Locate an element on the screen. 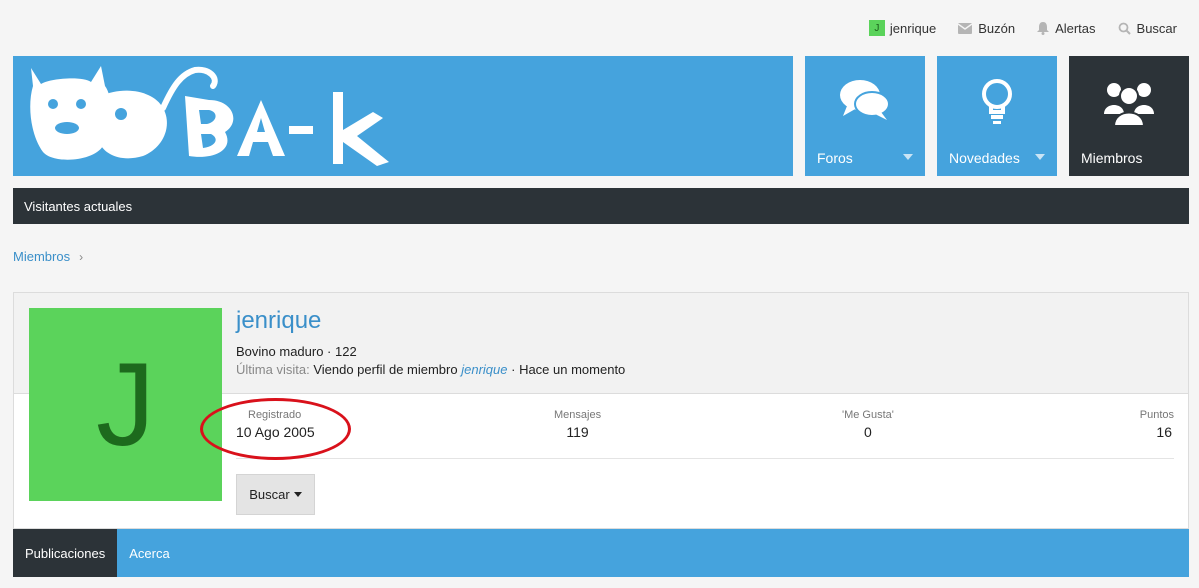  nav-label-miembros: Miembros is located at coordinates (1112, 158).